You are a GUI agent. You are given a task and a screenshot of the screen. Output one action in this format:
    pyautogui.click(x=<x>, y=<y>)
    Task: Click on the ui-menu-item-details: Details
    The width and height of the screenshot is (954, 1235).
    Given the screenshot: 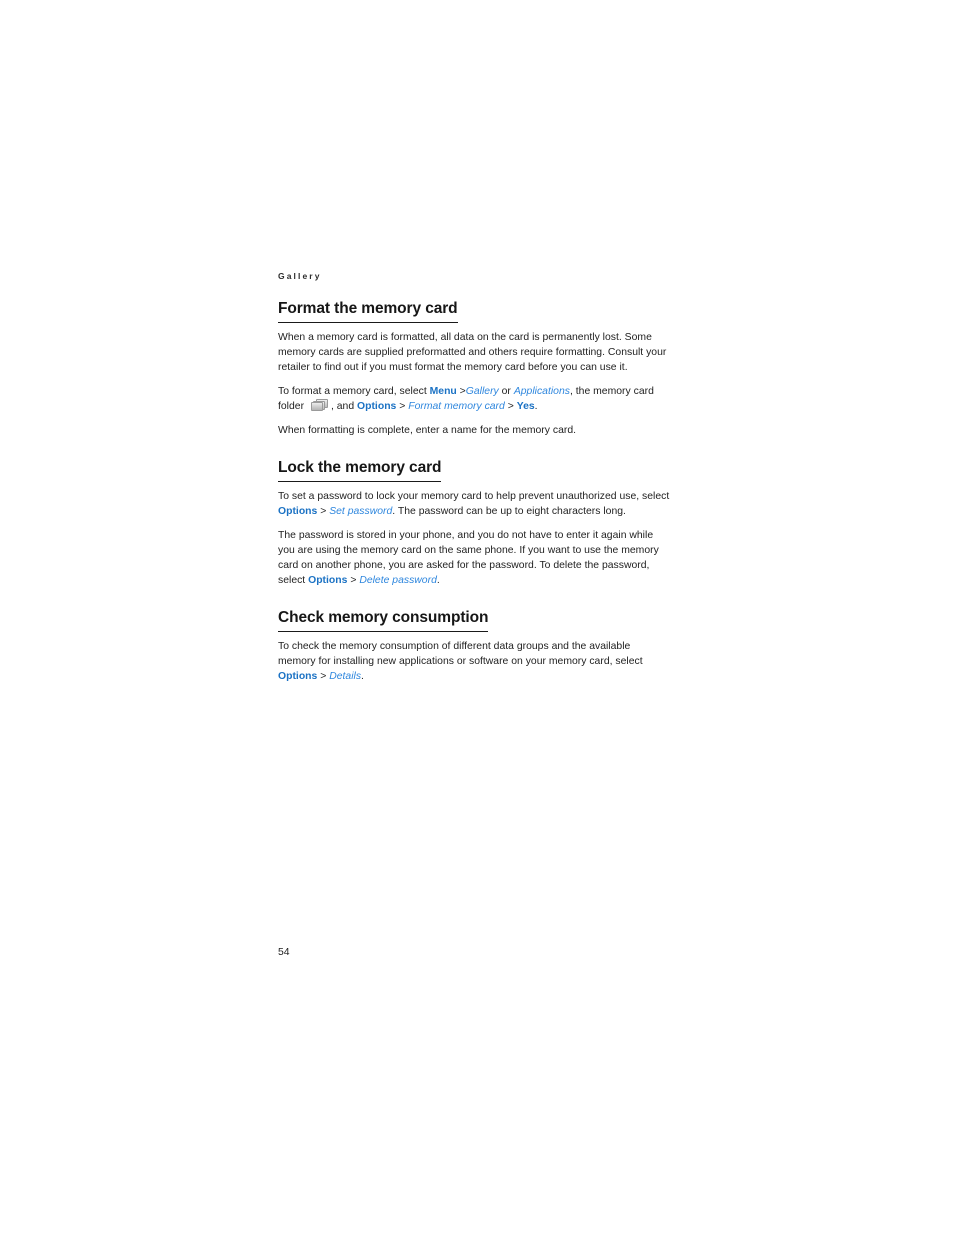 What is the action you would take?
    pyautogui.click(x=345, y=676)
    